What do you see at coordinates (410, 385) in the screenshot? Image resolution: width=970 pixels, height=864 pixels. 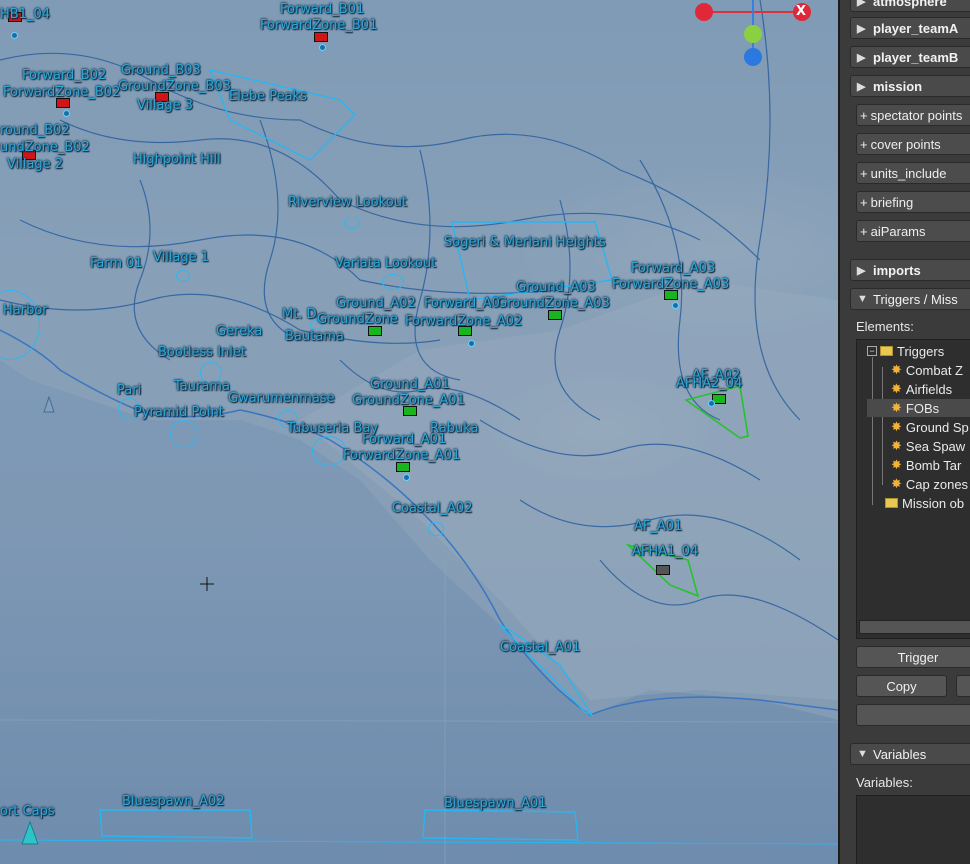 I see `map-label: Ground_A01` at bounding box center [410, 385].